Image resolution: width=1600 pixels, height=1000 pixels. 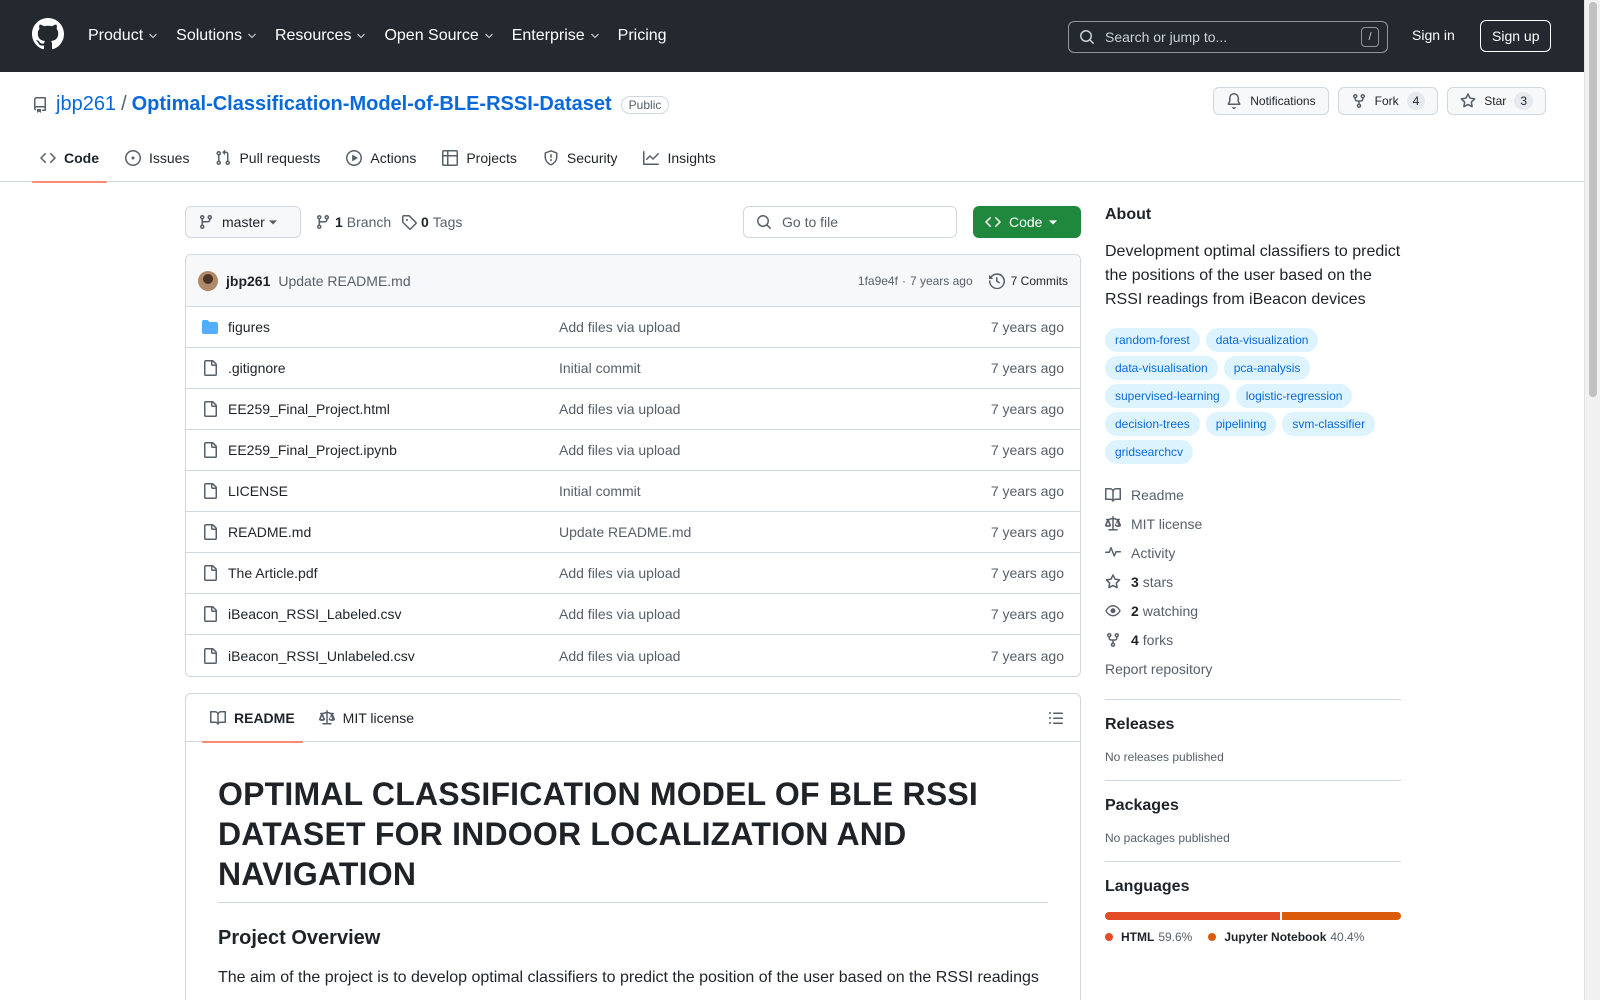 I want to click on activity-link: Activity, so click(x=1253, y=552).